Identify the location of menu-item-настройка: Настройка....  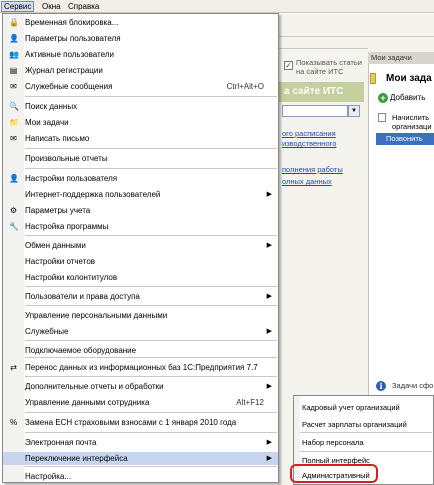
(140, 476).